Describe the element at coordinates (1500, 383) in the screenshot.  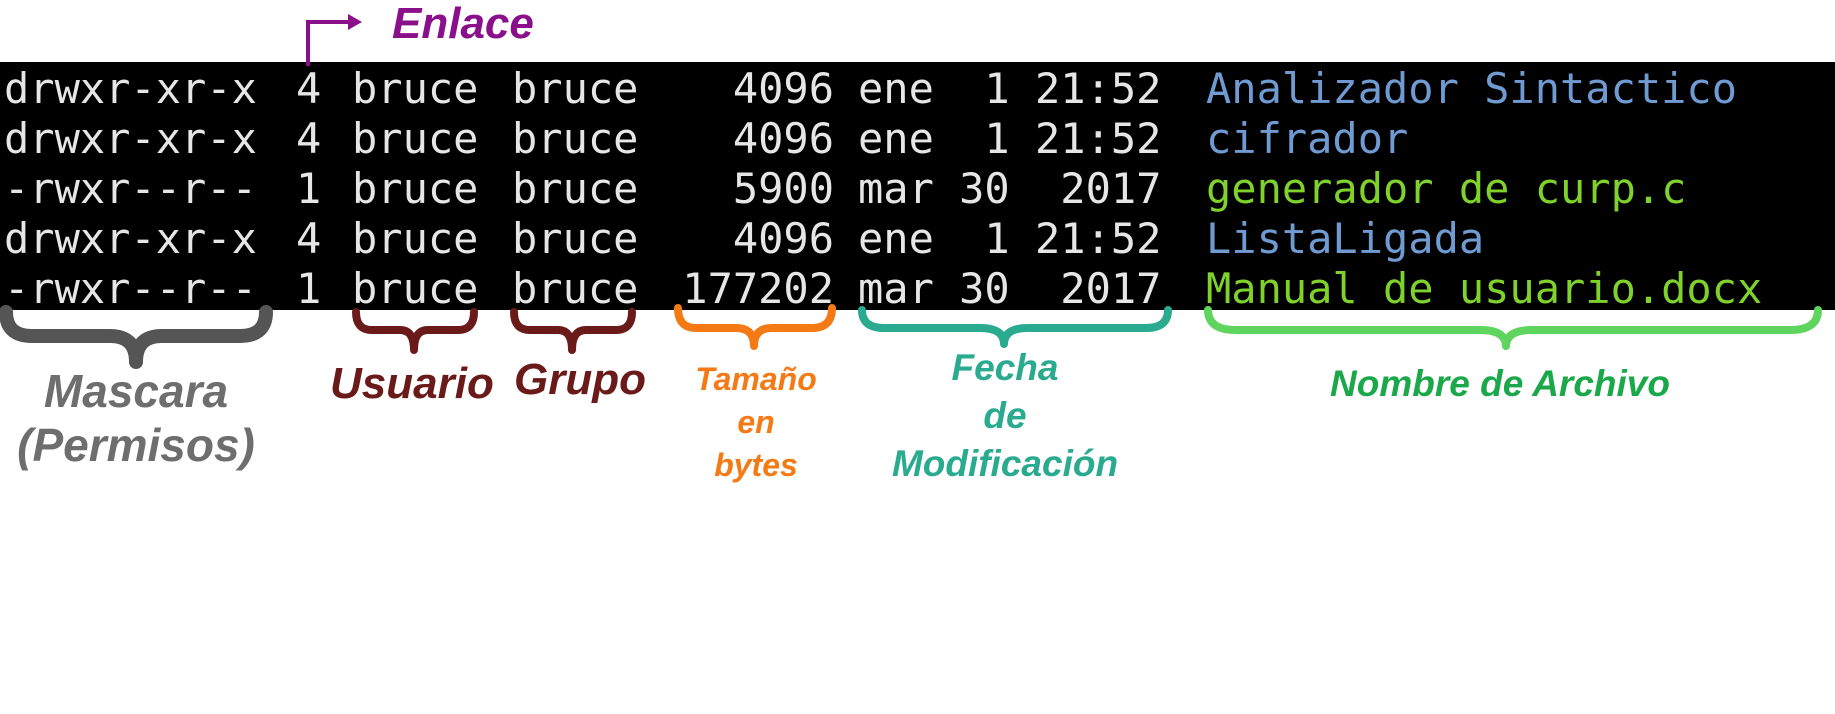
I see `nombre-label: Nombre de Archivo` at that location.